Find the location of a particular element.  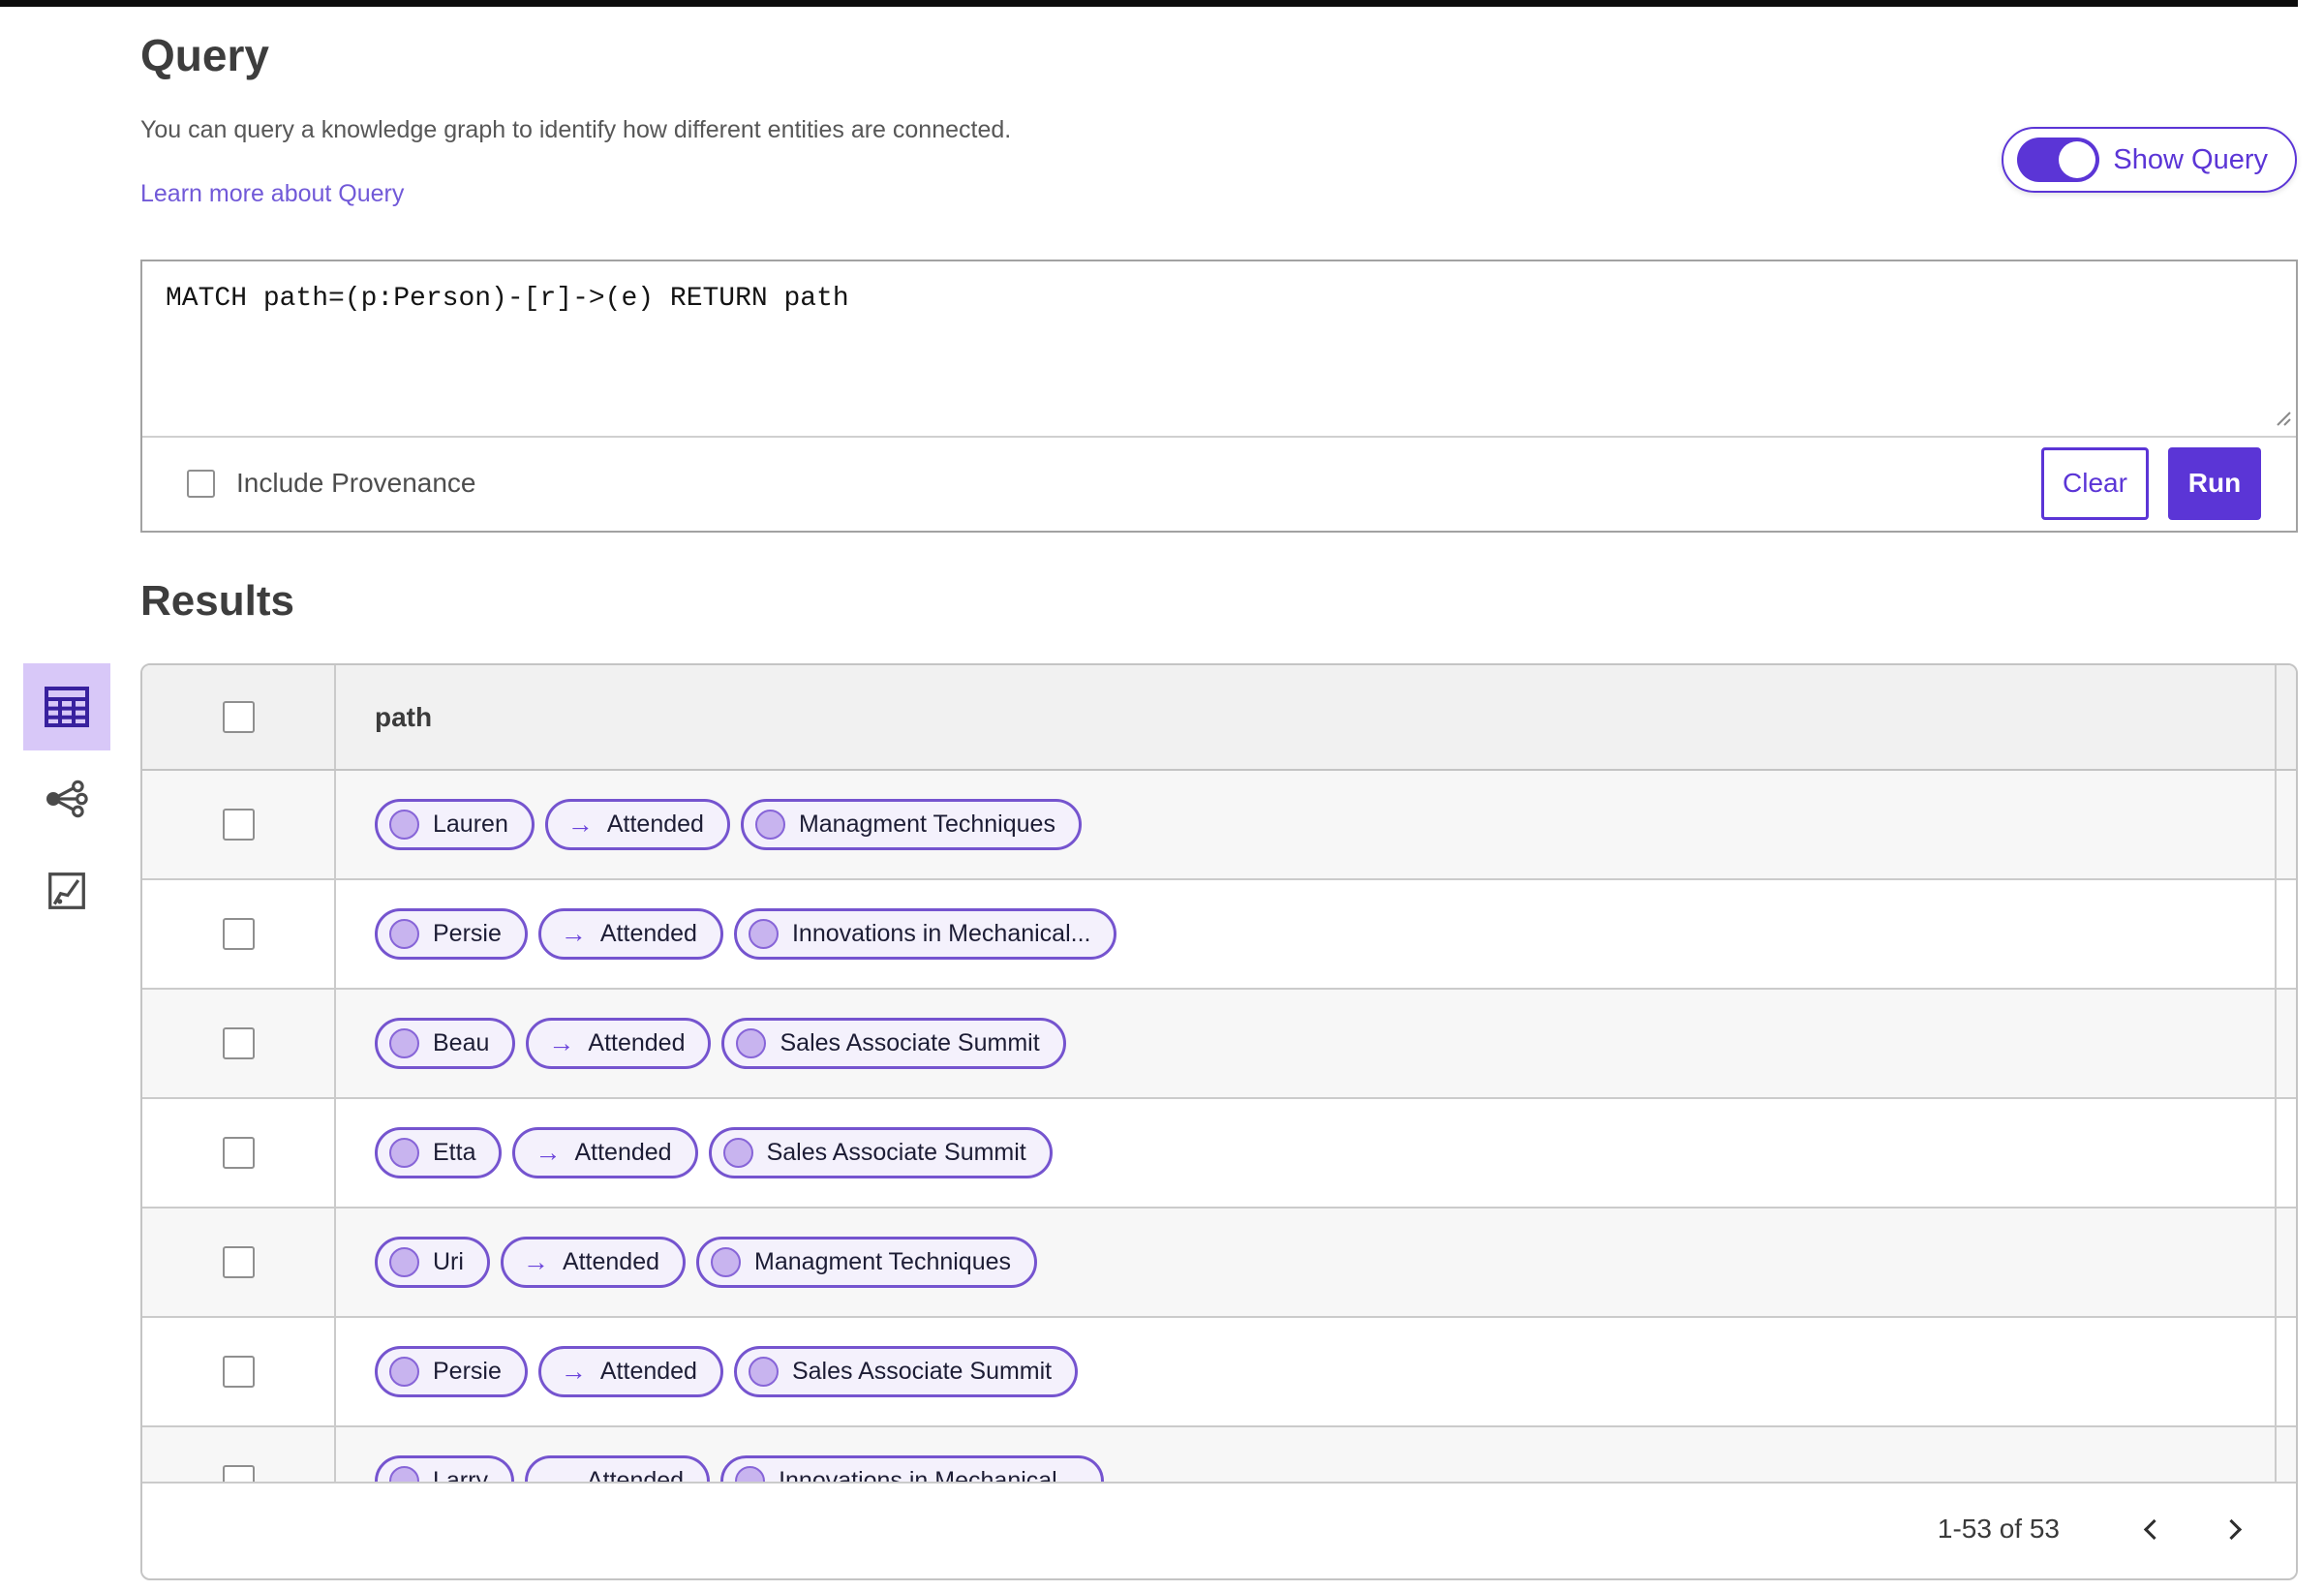

table-icon is located at coordinates (67, 707).